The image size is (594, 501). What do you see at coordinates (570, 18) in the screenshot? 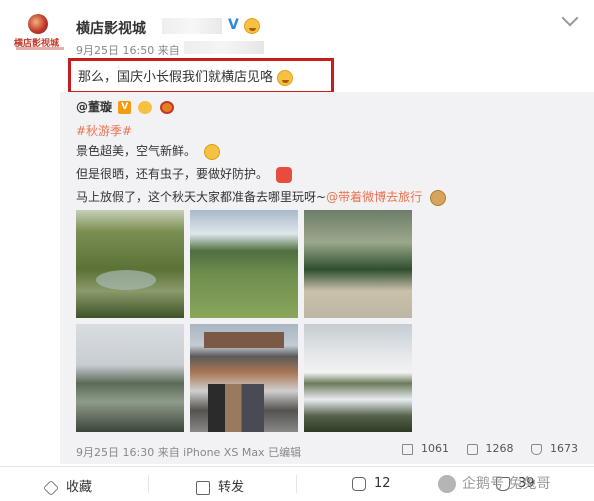
I see `chevron-down-icon` at bounding box center [570, 18].